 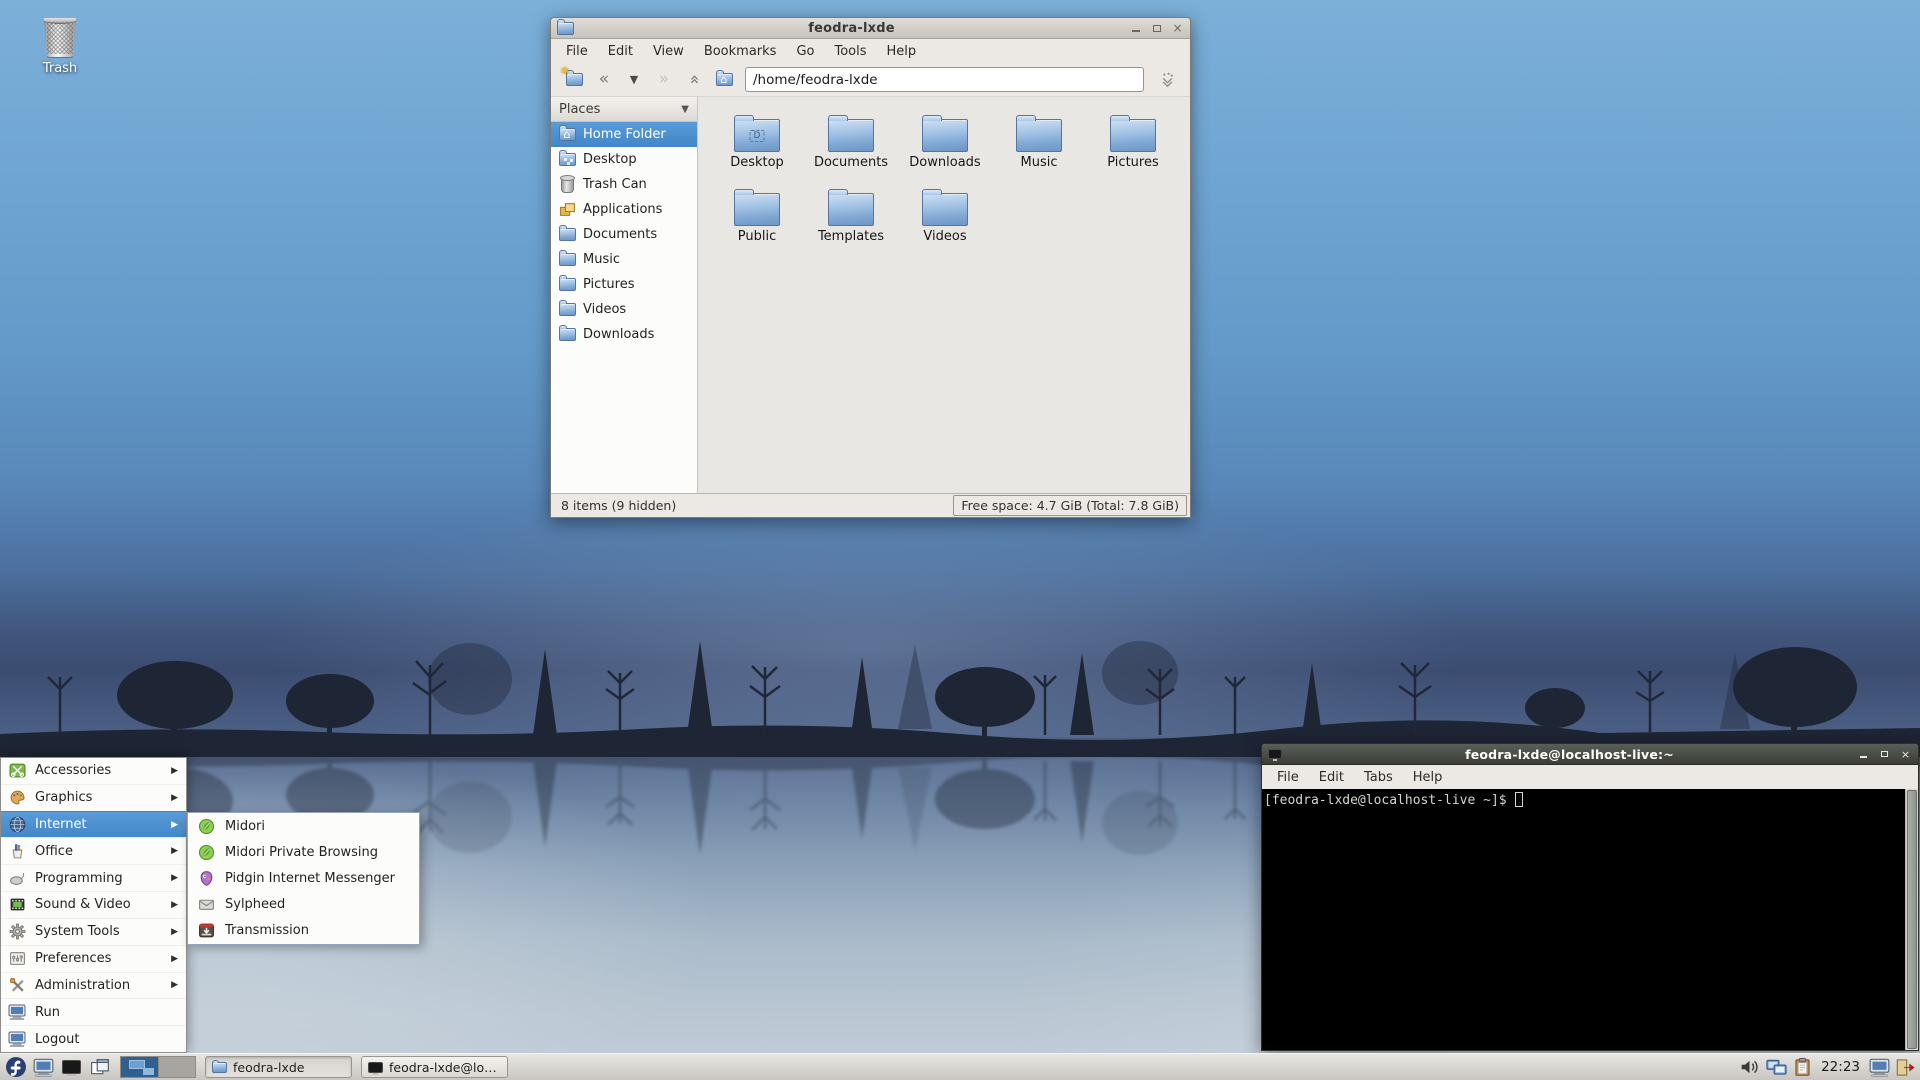 What do you see at coordinates (1905, 1067) in the screenshot?
I see `logout-door-icon` at bounding box center [1905, 1067].